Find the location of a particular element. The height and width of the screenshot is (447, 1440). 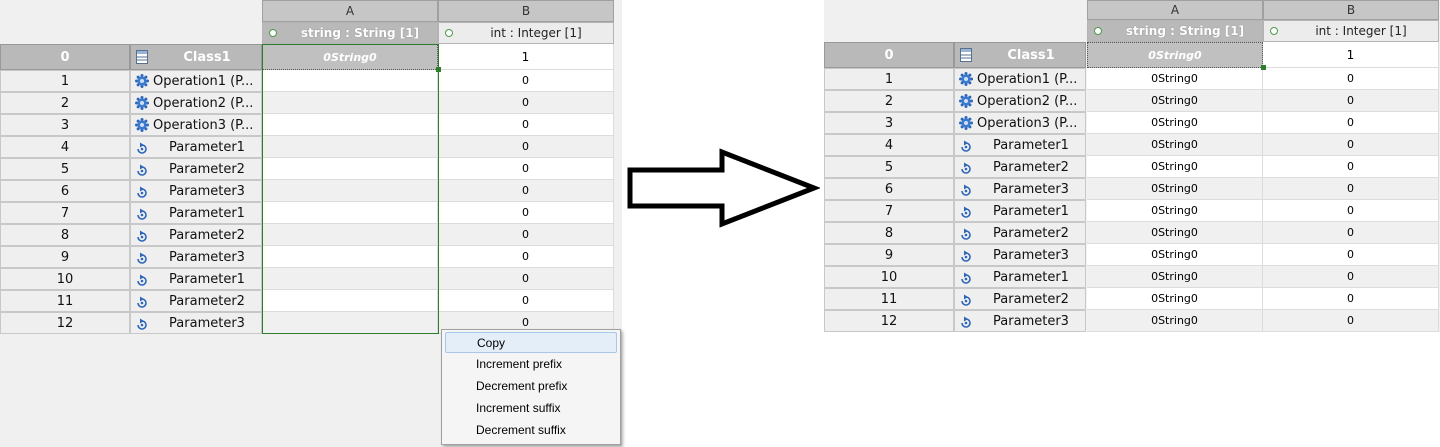

menu-item-decrement-prefix: Decrement prefix is located at coordinates (531, 386).